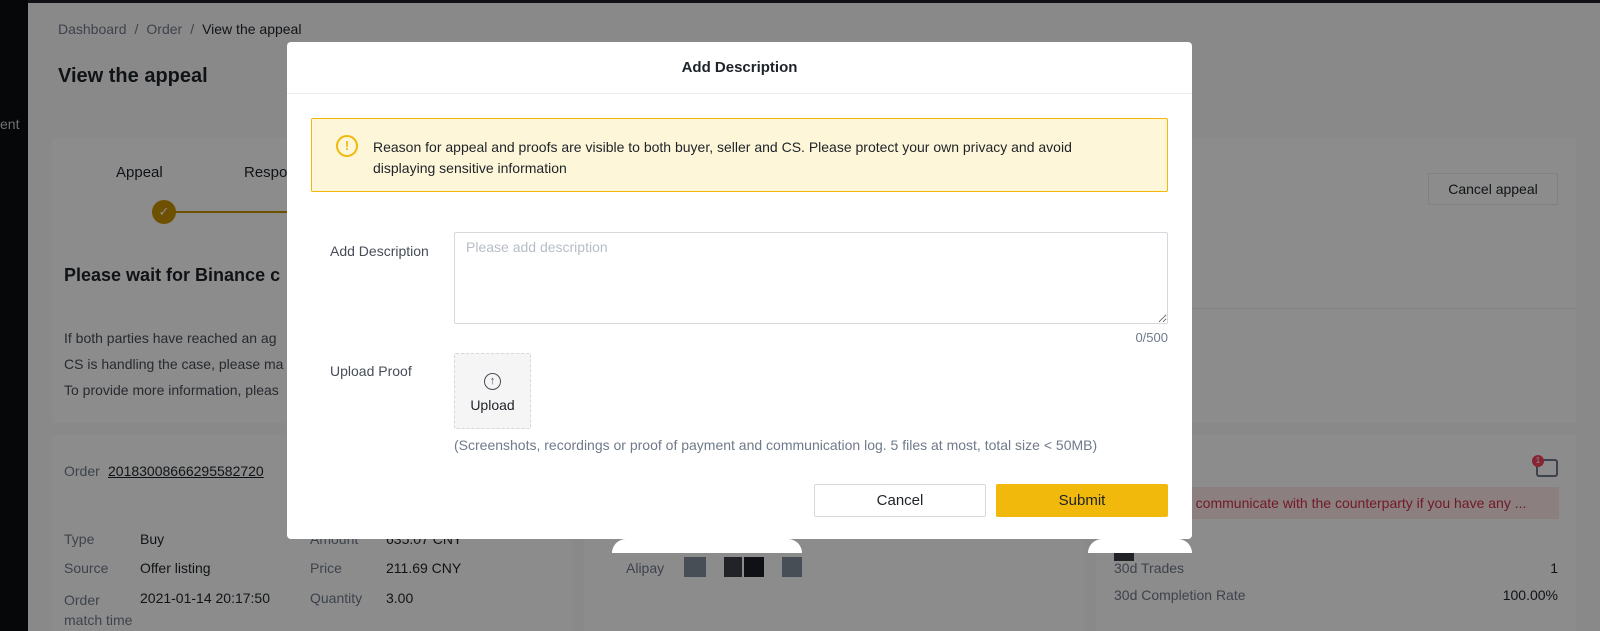 This screenshot has width=1600, height=631. What do you see at coordinates (739, 68) in the screenshot?
I see `dialog-title: Add Description` at bounding box center [739, 68].